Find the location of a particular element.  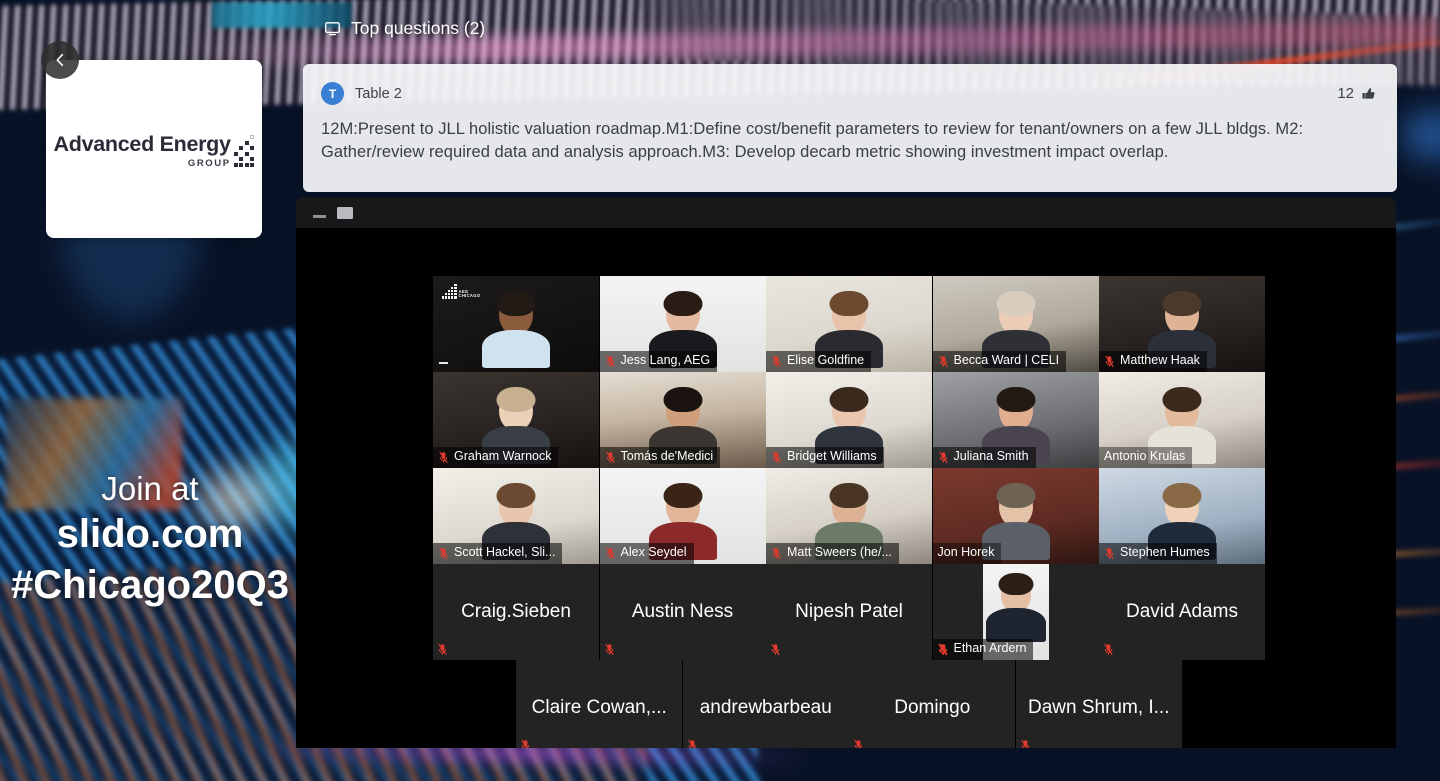

chevron-left-icon is located at coordinates (60, 60).